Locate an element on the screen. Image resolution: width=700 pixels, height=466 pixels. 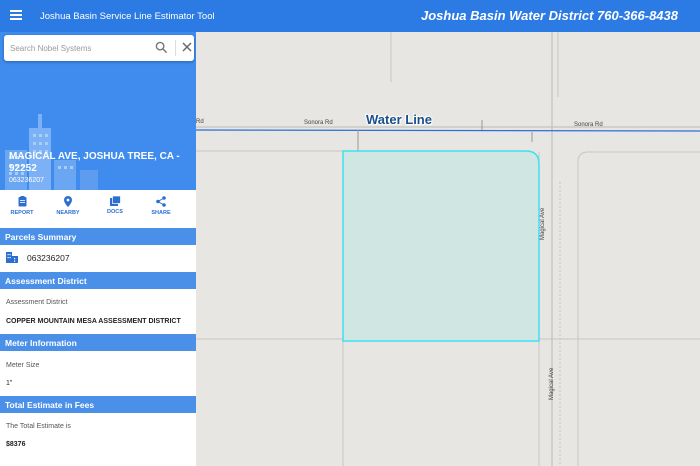
road-label-magical-north: Magical Ave is located at coordinates (543, 223).